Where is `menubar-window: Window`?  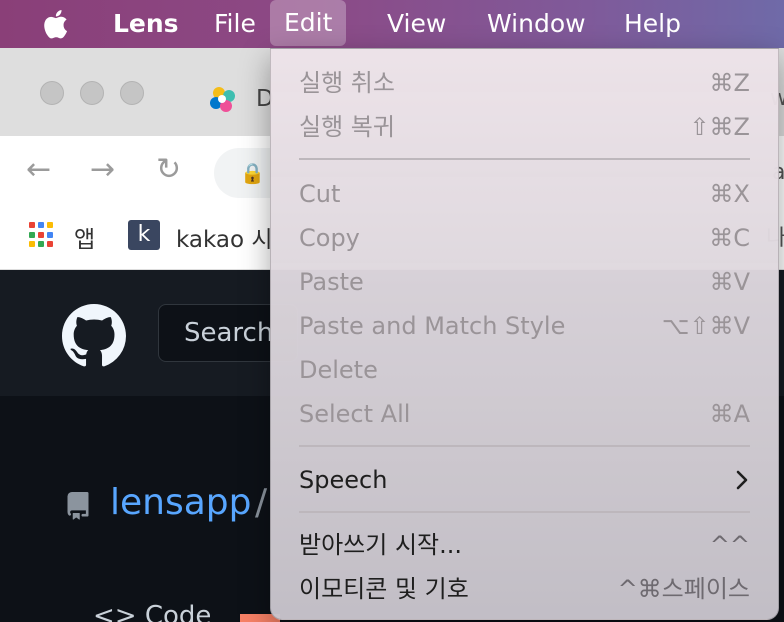 menubar-window: Window is located at coordinates (536, 24).